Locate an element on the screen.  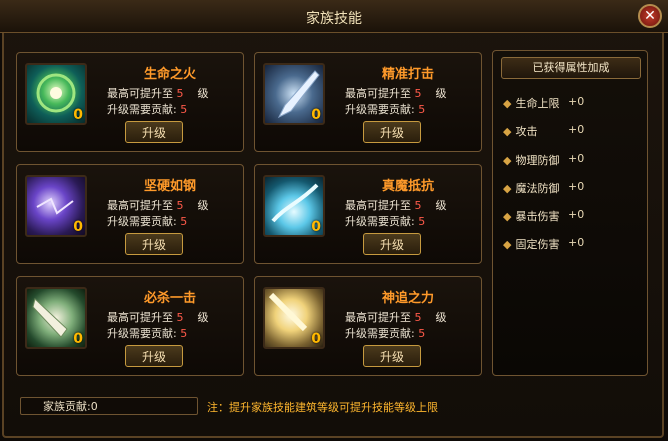
skill-name: 真魔抵抗 is located at coordinates (407, 186).